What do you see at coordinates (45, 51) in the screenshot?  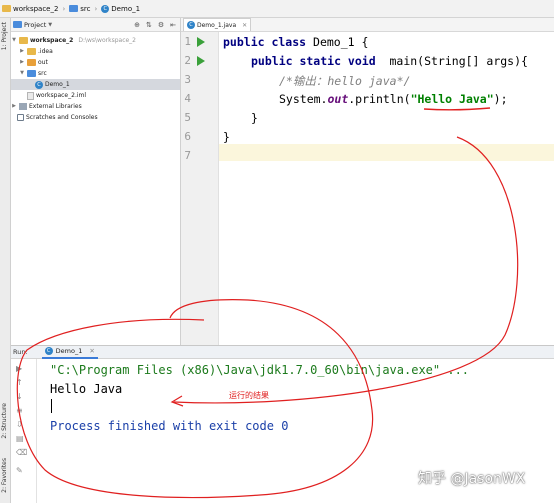 I see `tree-item-label: .idea` at bounding box center [45, 51].